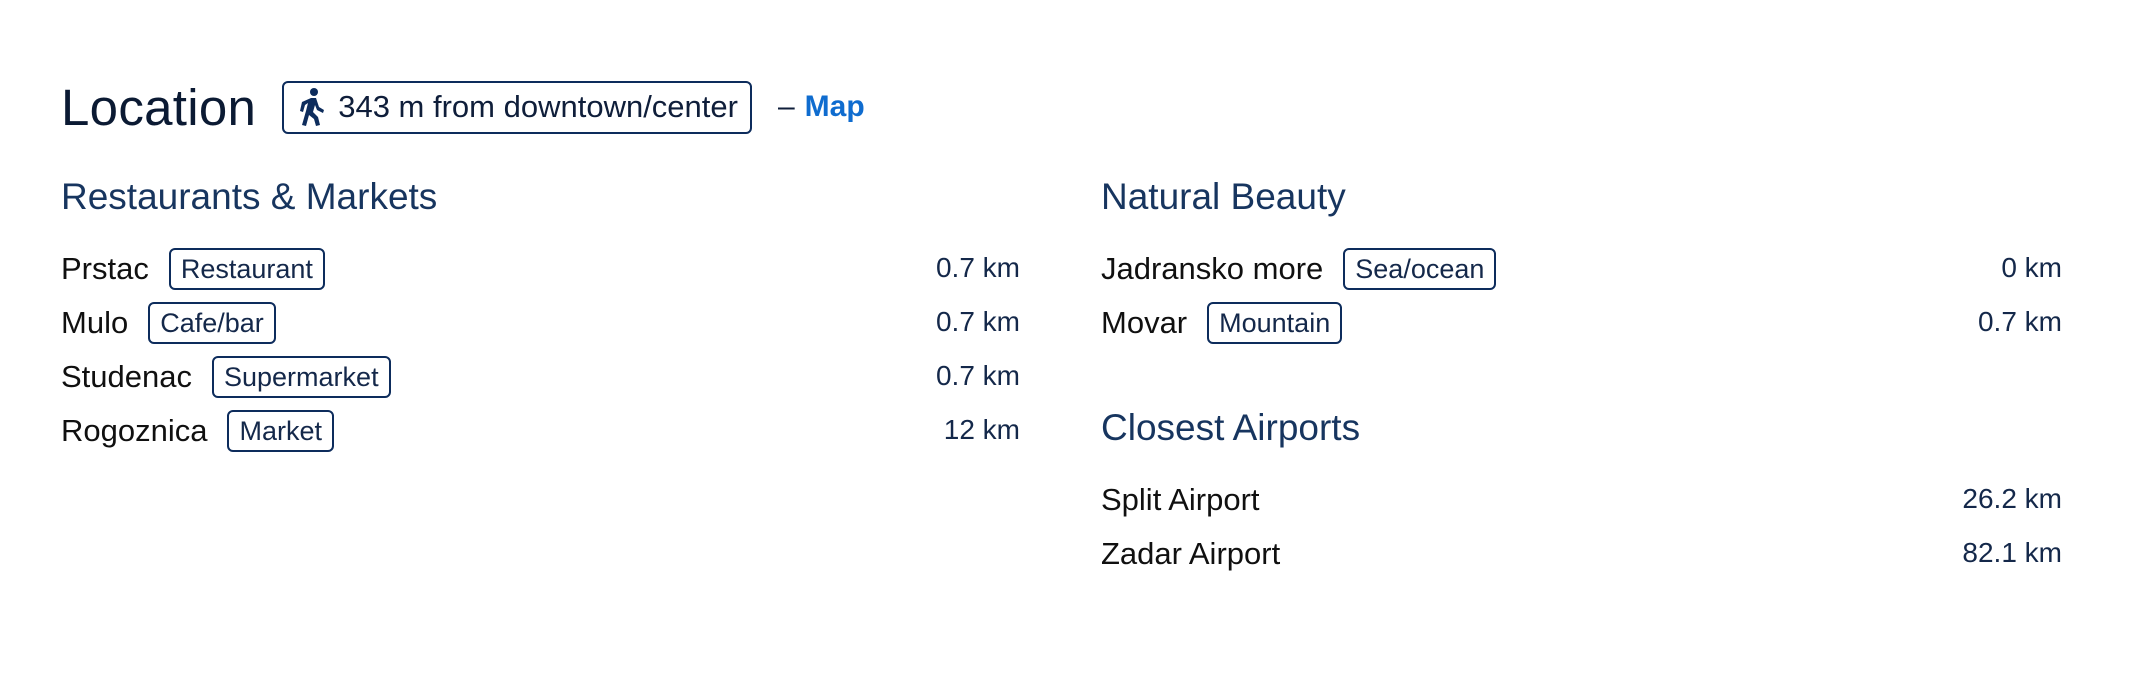 This screenshot has height=689, width=2155. I want to click on place-distance: 0 km, so click(2031, 267).